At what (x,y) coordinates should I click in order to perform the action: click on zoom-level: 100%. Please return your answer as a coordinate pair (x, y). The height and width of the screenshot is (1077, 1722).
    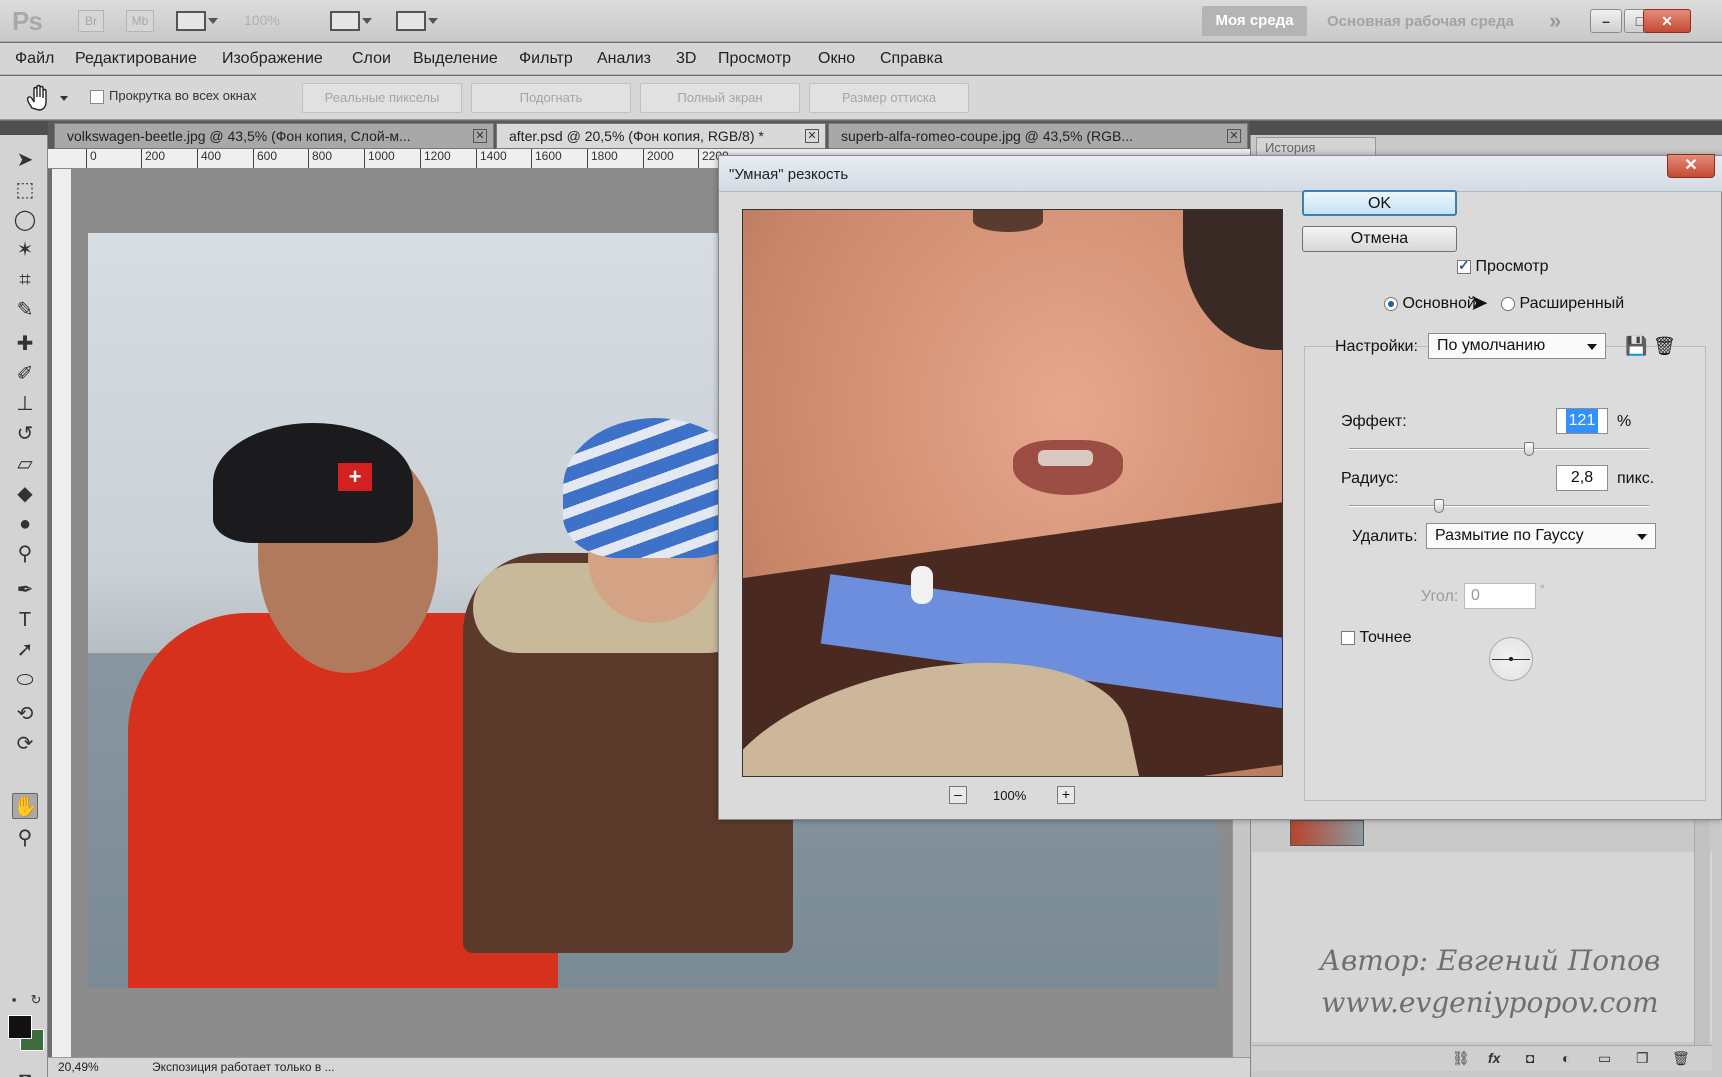
    Looking at the image, I should click on (262, 20).